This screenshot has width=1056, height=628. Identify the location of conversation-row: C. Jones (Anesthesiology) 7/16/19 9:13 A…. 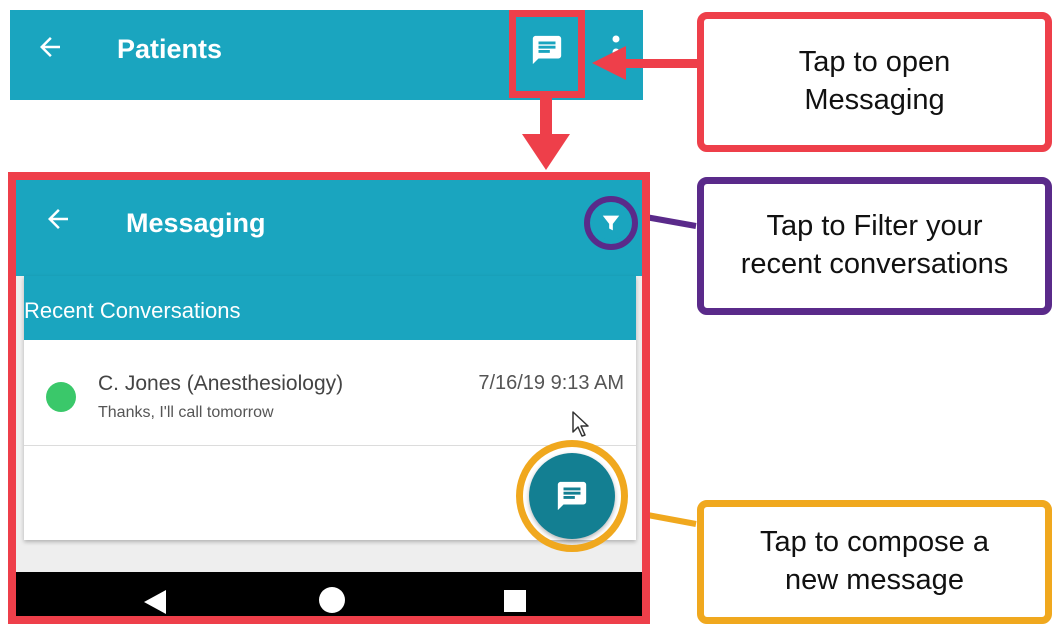
(330, 393).